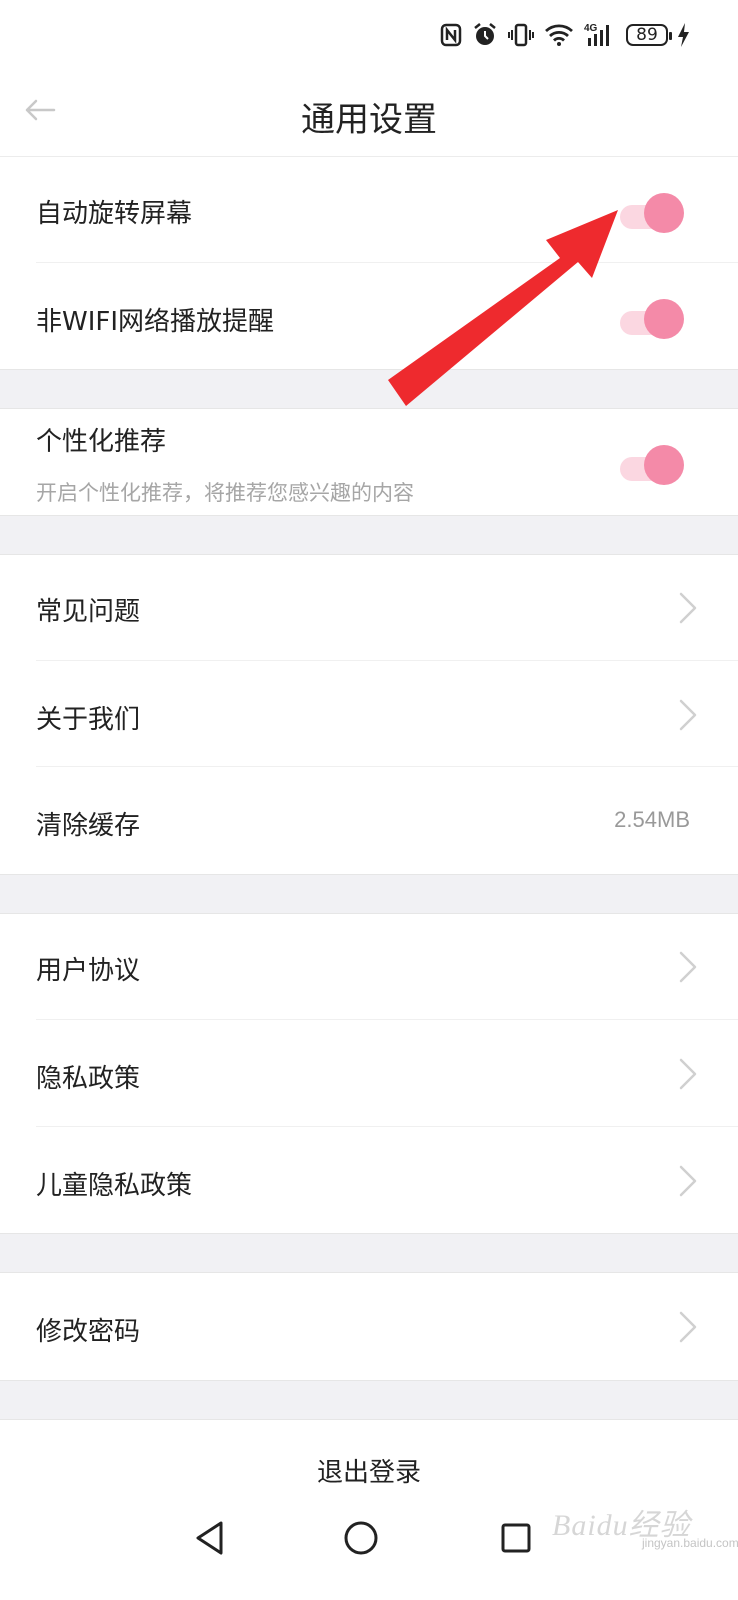 This screenshot has height=1600, width=738. Describe the element at coordinates (600, 35) in the screenshot. I see `signal-4g-icon: 4G` at that location.